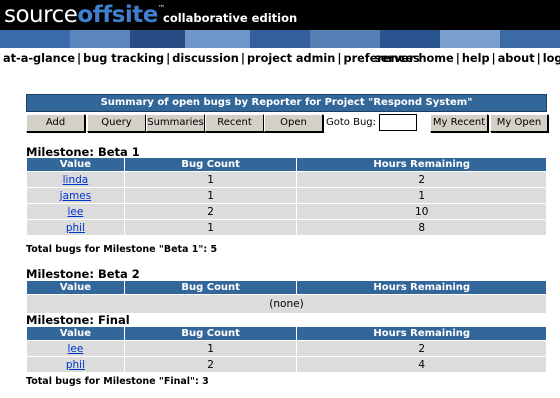 The height and width of the screenshot is (398, 560). I want to click on table-row: linda 1 2, so click(286, 179).